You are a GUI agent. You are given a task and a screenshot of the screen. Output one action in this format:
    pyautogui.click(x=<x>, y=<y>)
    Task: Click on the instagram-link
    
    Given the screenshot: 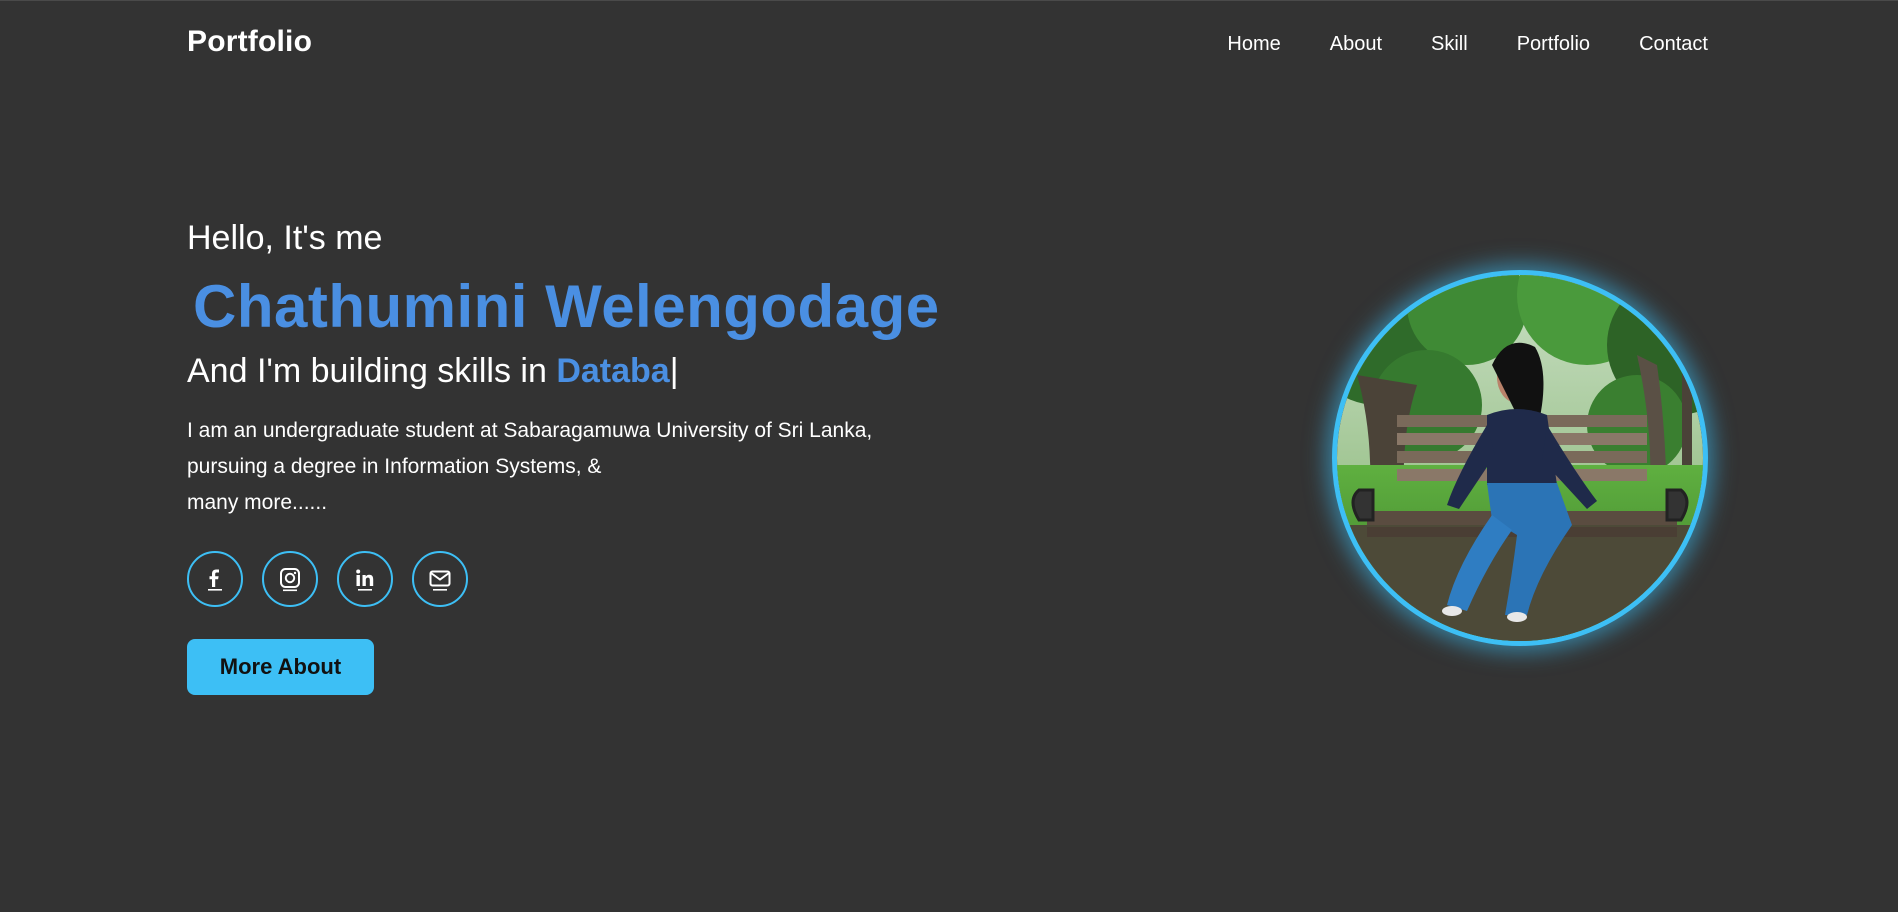 What is the action you would take?
    pyautogui.click(x=290, y=579)
    